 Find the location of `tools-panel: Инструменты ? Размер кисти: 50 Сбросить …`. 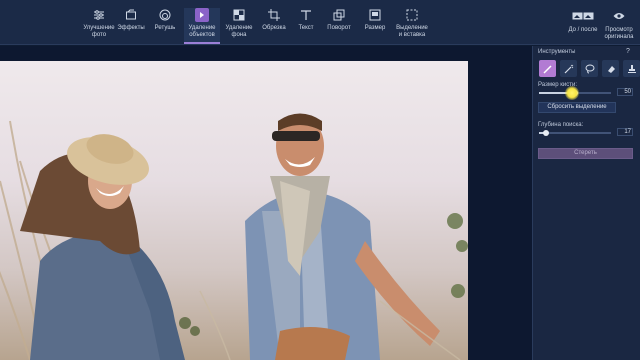

tools-panel: Инструменты ? Размер кисти: 50 Сбросить … is located at coordinates (586, 203).